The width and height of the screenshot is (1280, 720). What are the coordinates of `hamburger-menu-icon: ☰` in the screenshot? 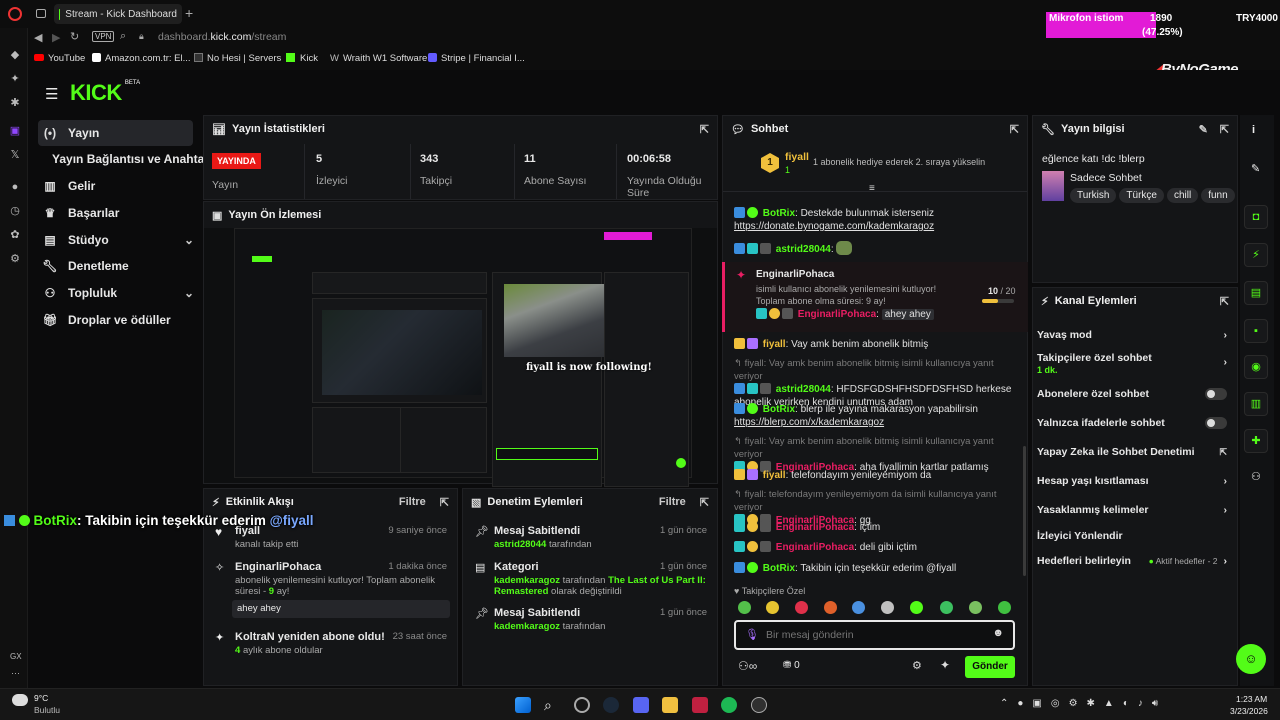 It's located at (51, 94).